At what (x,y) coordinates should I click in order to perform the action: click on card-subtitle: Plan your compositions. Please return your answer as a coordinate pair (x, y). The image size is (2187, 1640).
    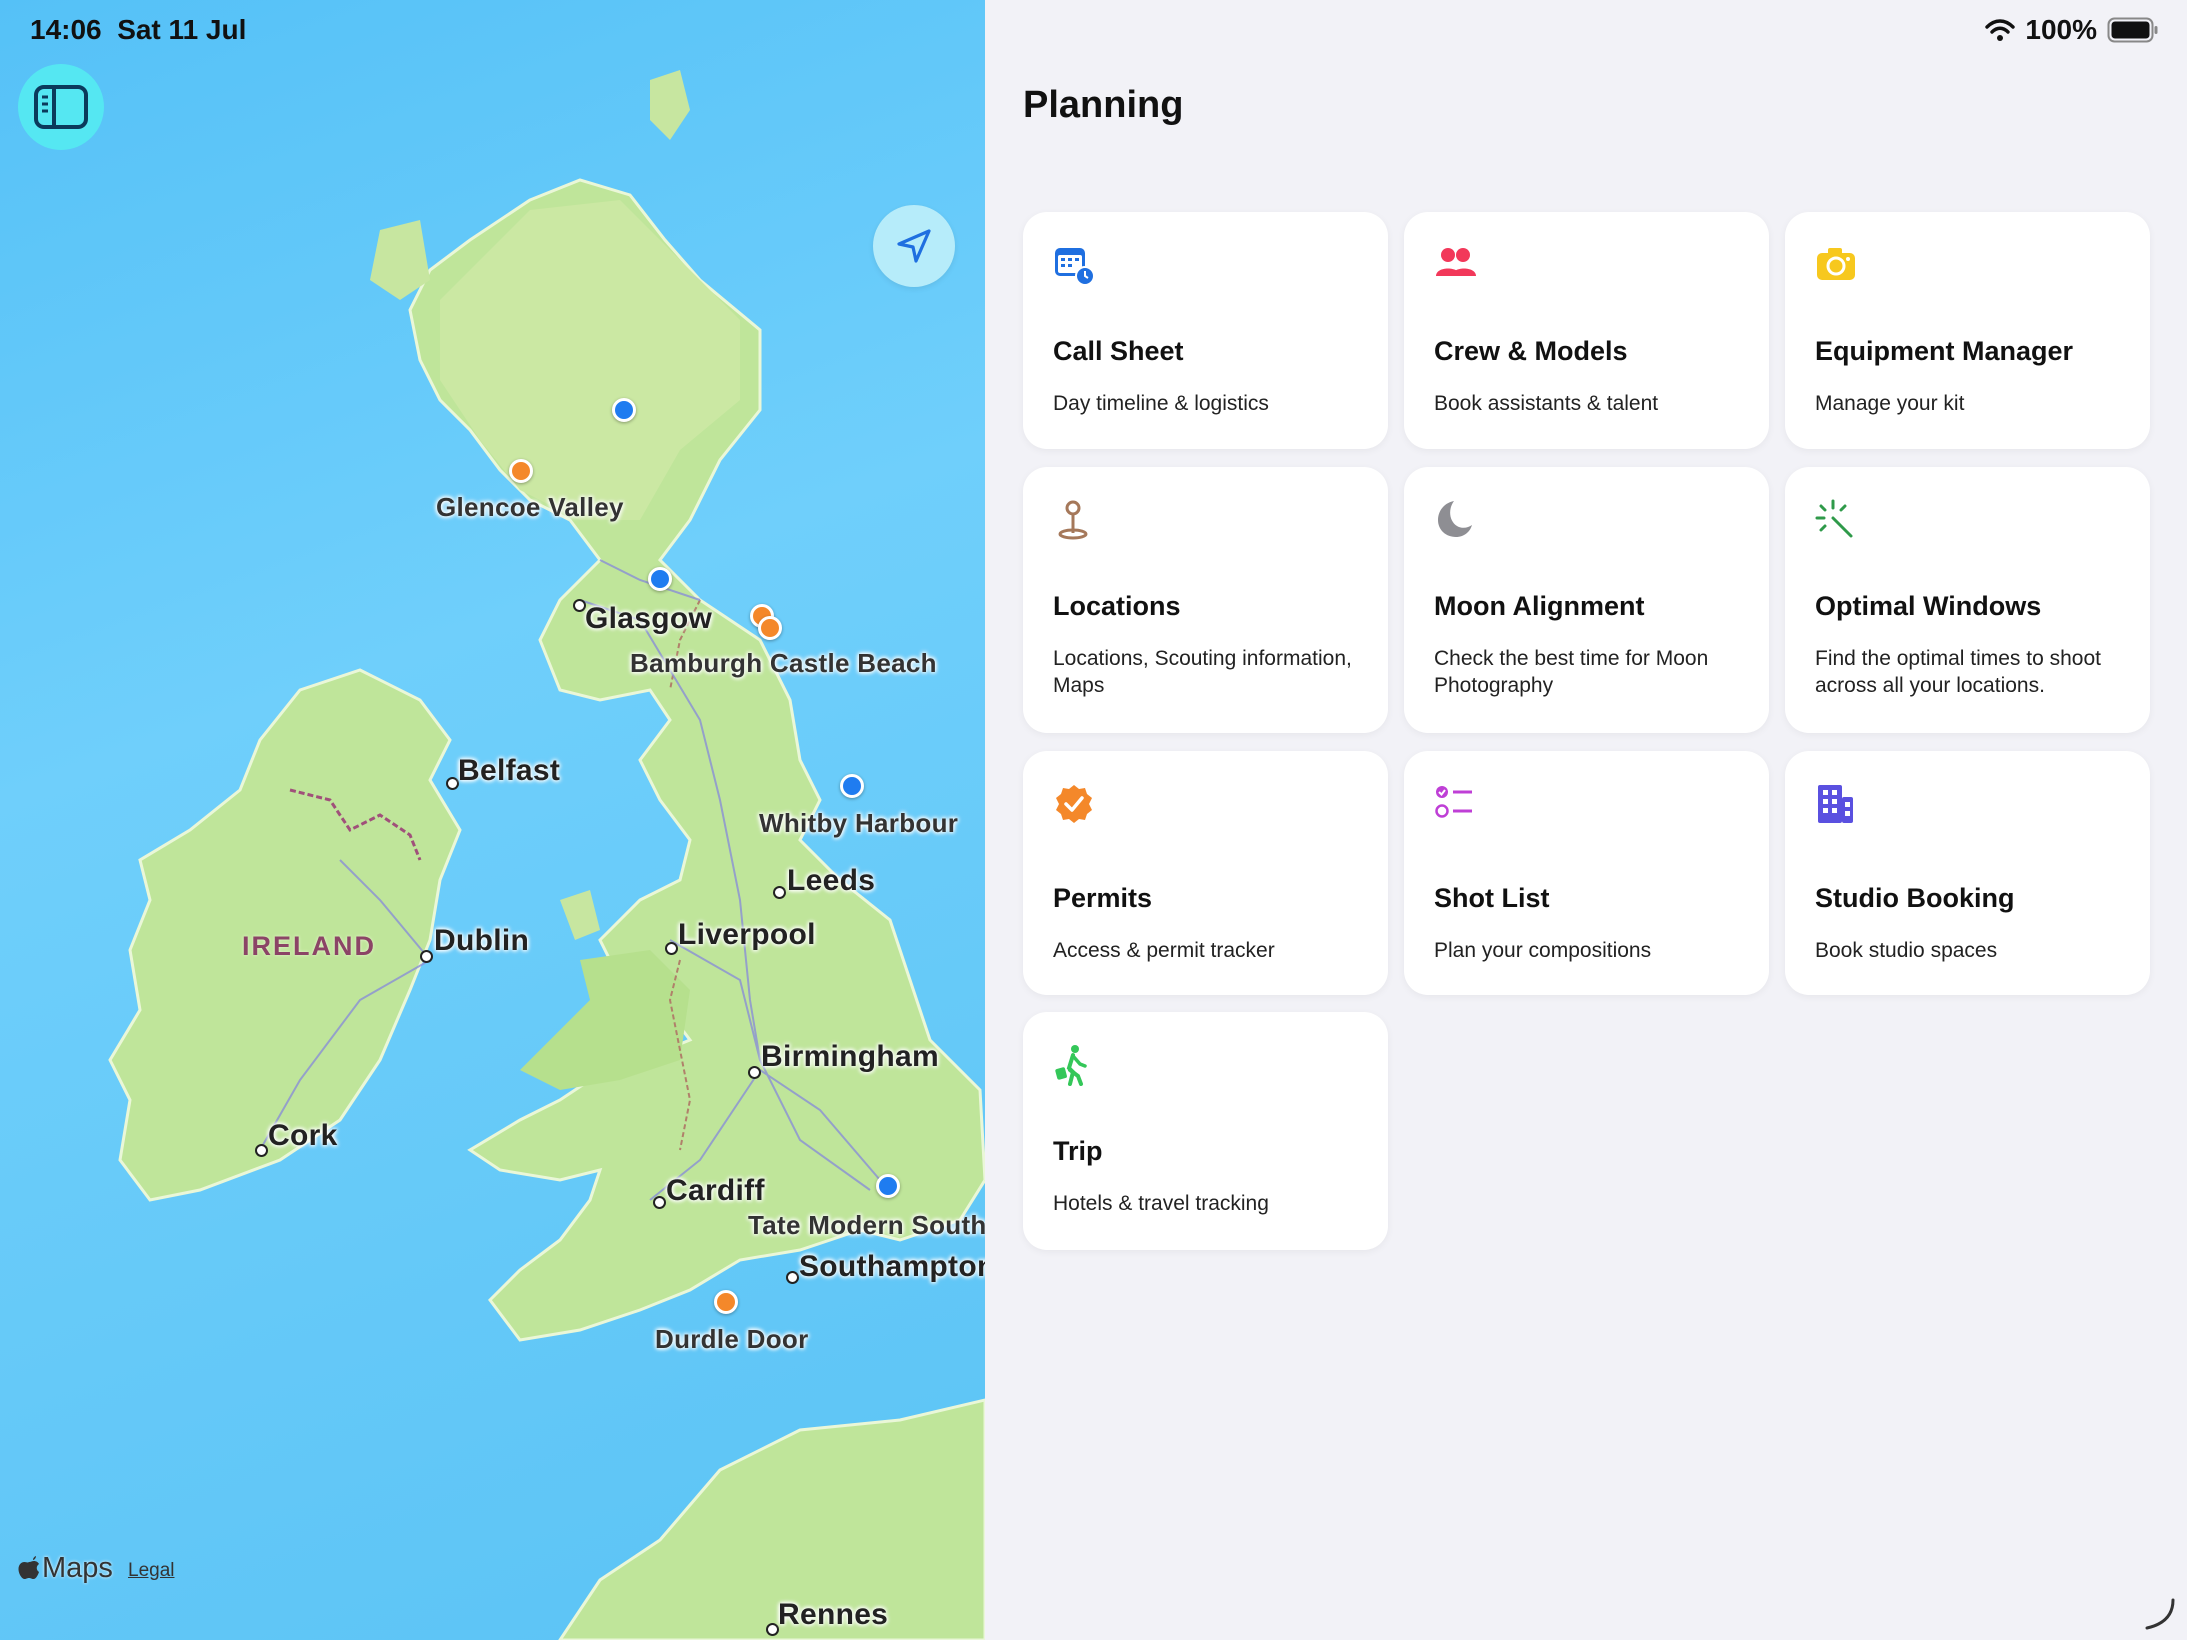
    Looking at the image, I should click on (1543, 950).